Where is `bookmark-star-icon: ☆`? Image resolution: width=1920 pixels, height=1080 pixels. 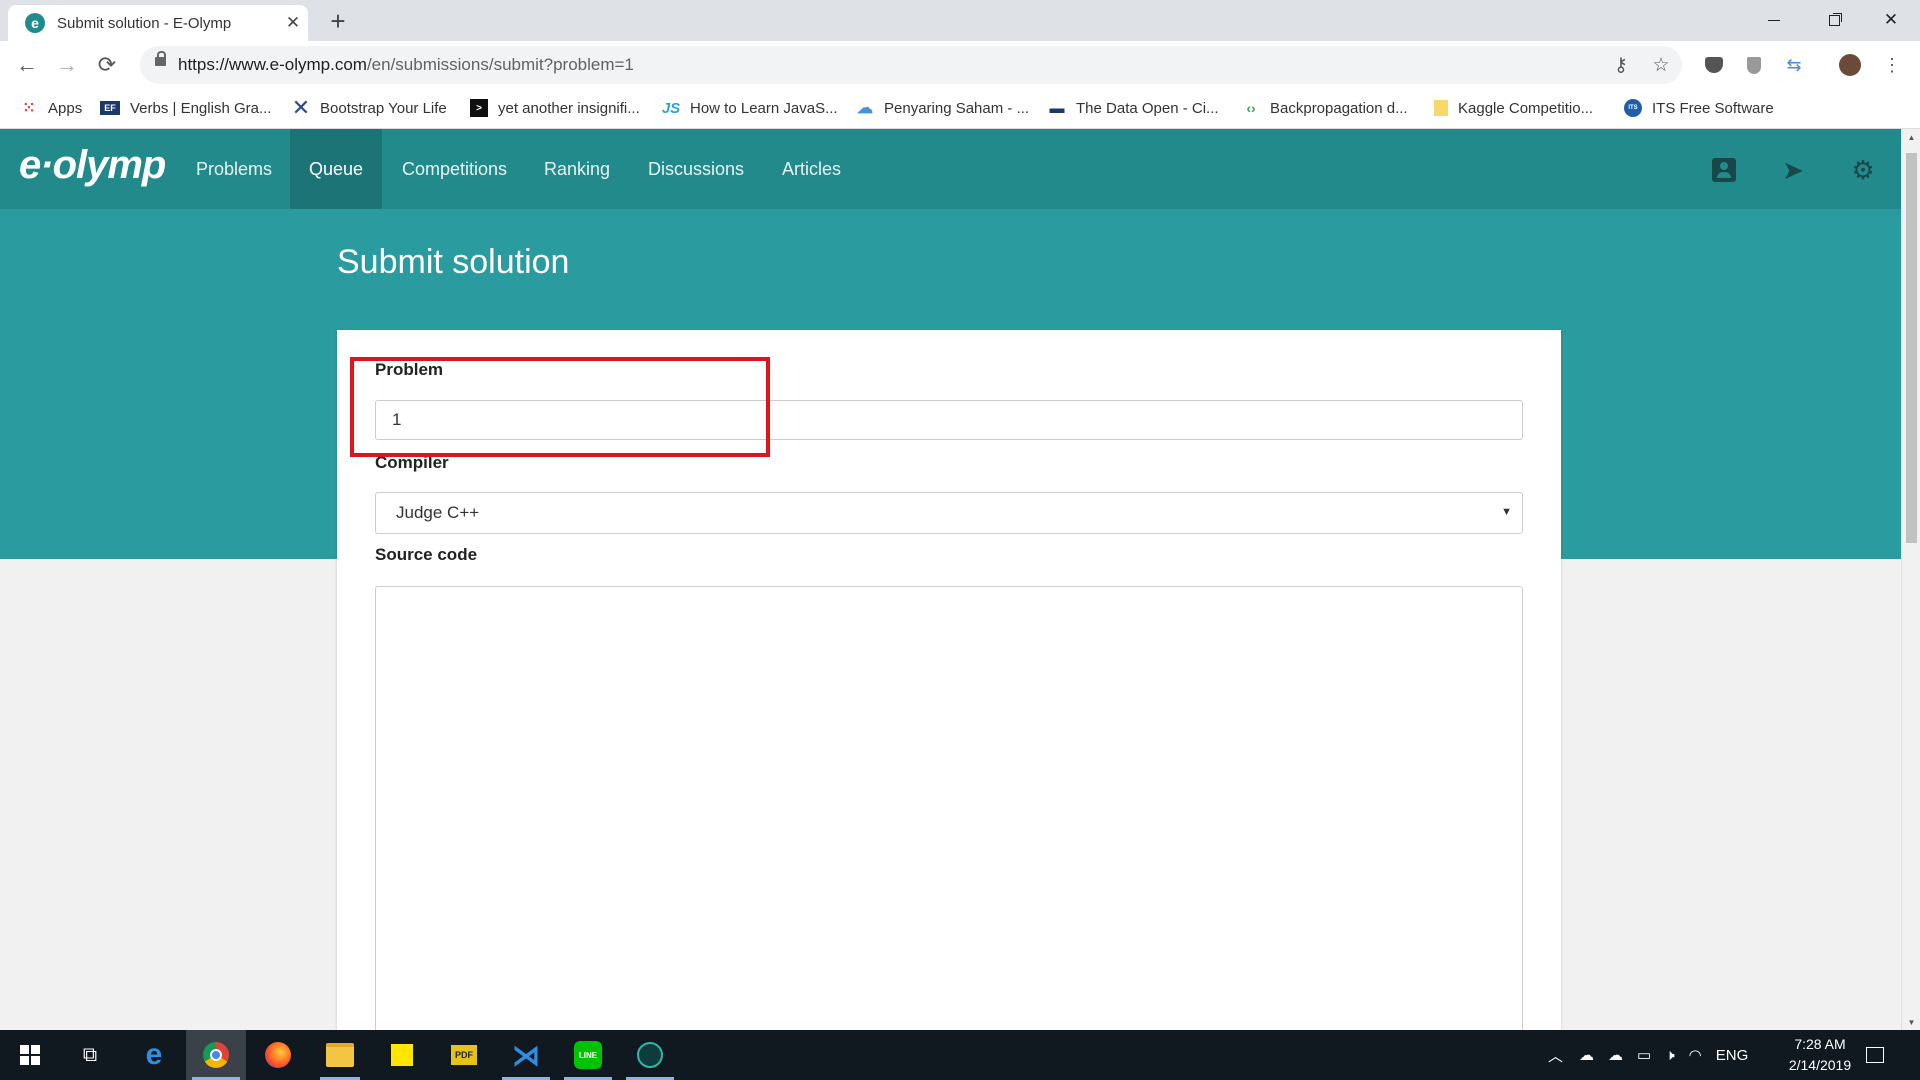
bookmark-star-icon: ☆ is located at coordinates (1661, 65).